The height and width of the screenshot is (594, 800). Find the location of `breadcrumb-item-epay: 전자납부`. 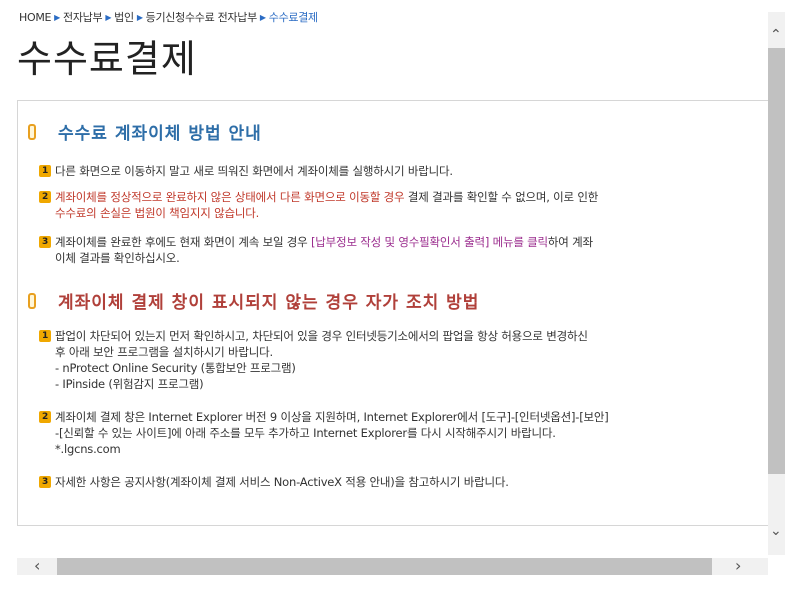

breadcrumb-item-epay: 전자납부 is located at coordinates (83, 17).